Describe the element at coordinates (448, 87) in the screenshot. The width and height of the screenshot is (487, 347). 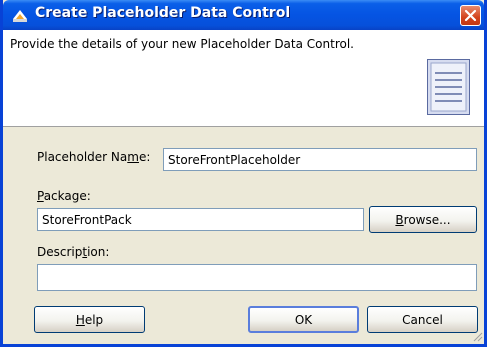
I see `document-list-icon` at that location.